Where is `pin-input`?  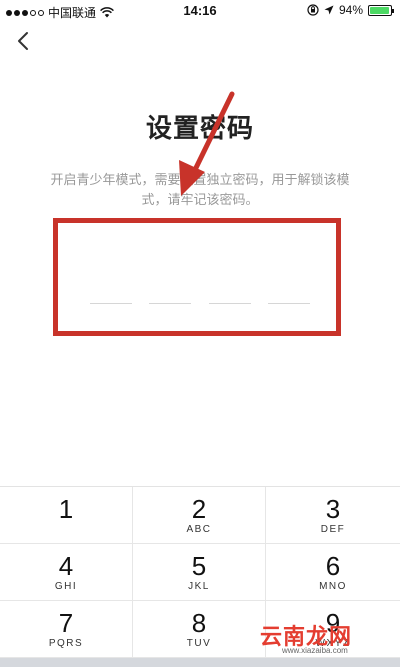
pin-input is located at coordinates (200, 304).